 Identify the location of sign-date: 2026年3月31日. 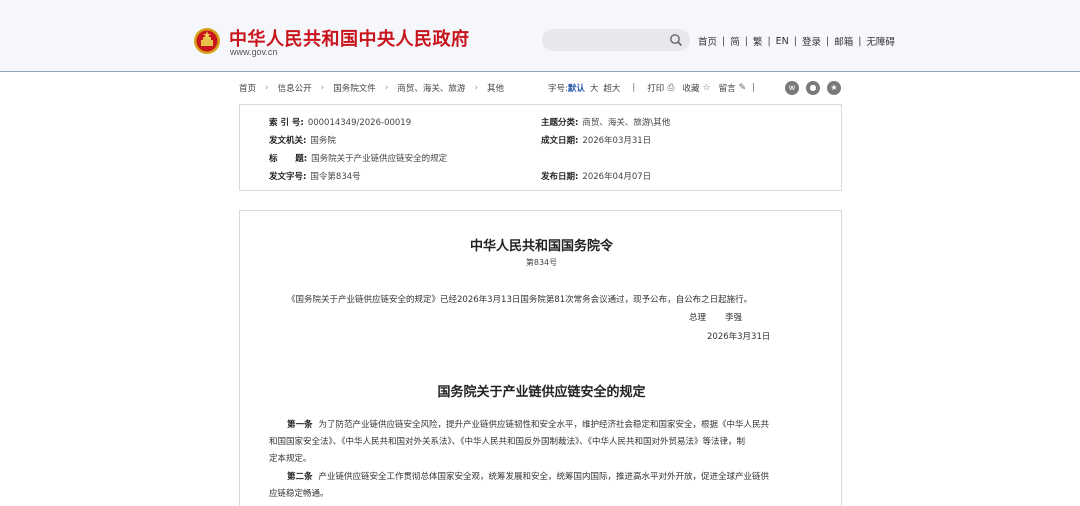
(739, 337).